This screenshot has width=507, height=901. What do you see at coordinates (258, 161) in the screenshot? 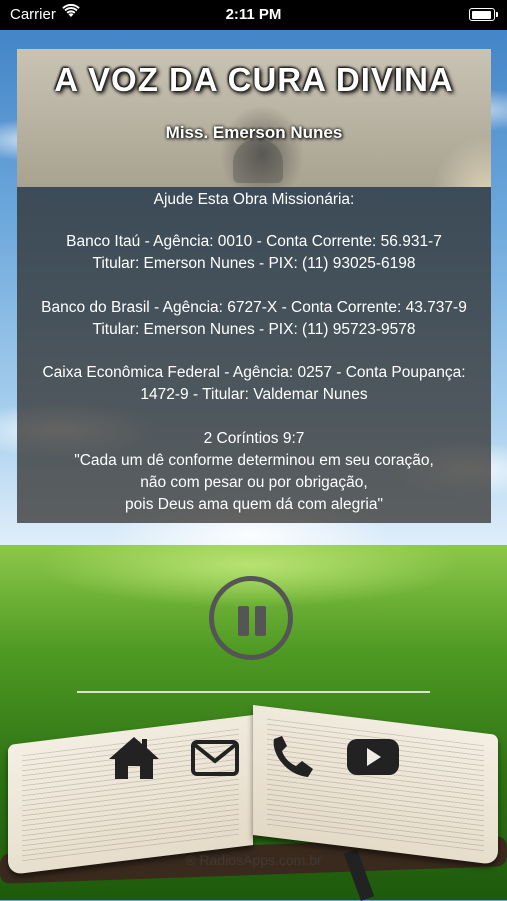
I see `microphone-image` at bounding box center [258, 161].